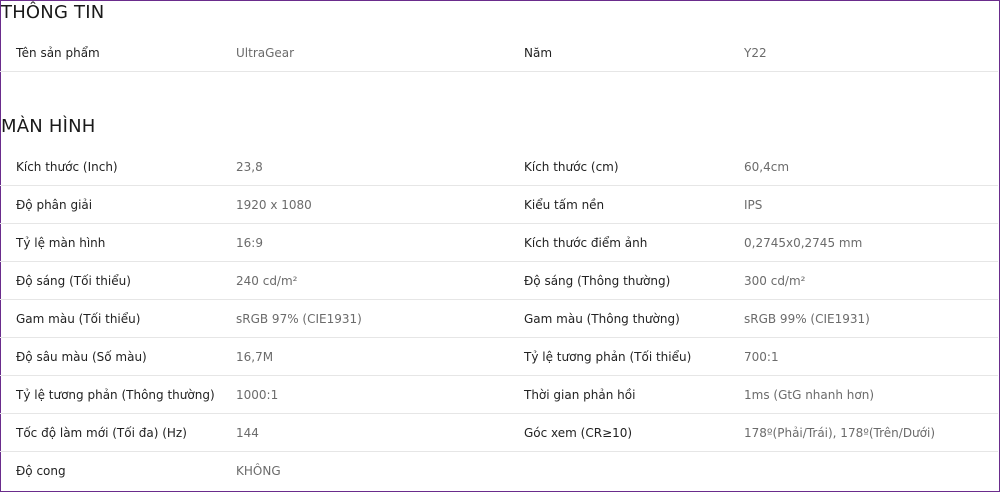 The width and height of the screenshot is (1000, 492). I want to click on spec-value: sRGB 99% (CIE1931), so click(807, 319).